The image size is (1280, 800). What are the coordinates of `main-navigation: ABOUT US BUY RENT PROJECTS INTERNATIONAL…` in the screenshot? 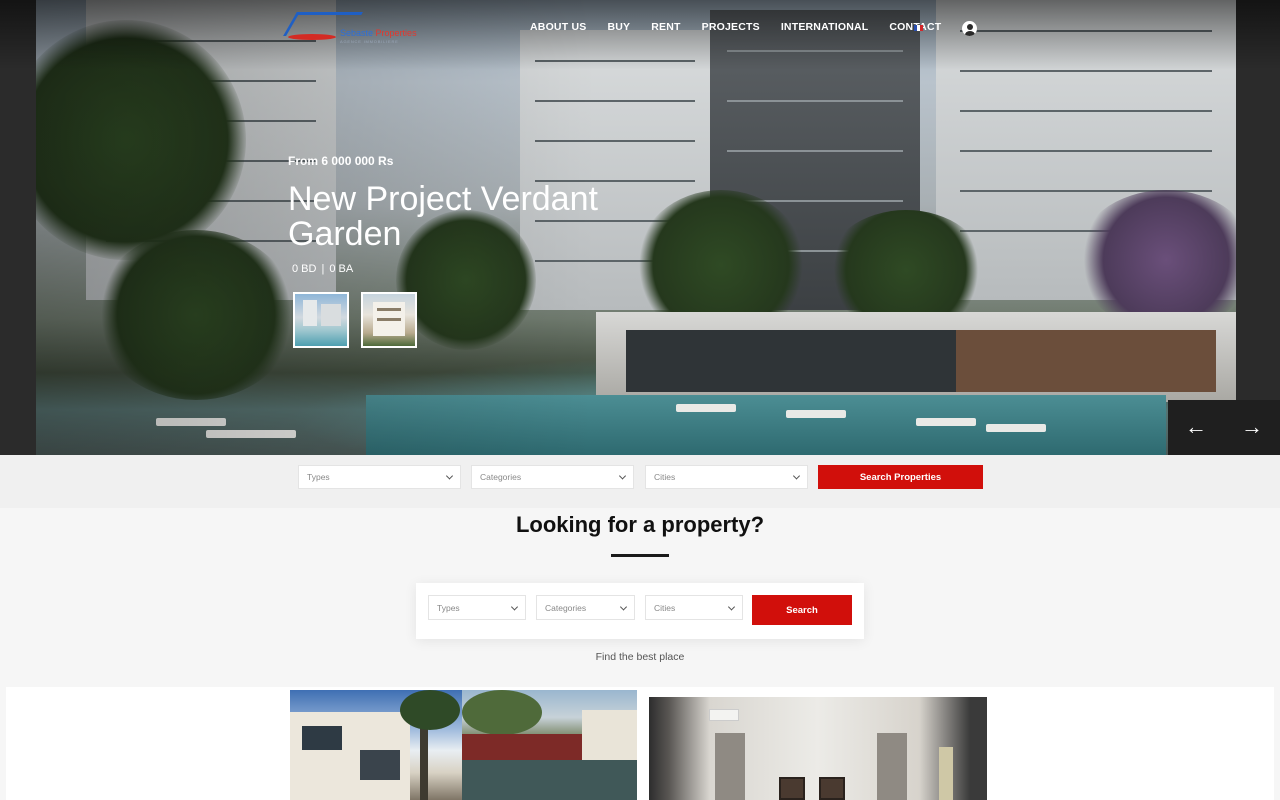 It's located at (746, 27).